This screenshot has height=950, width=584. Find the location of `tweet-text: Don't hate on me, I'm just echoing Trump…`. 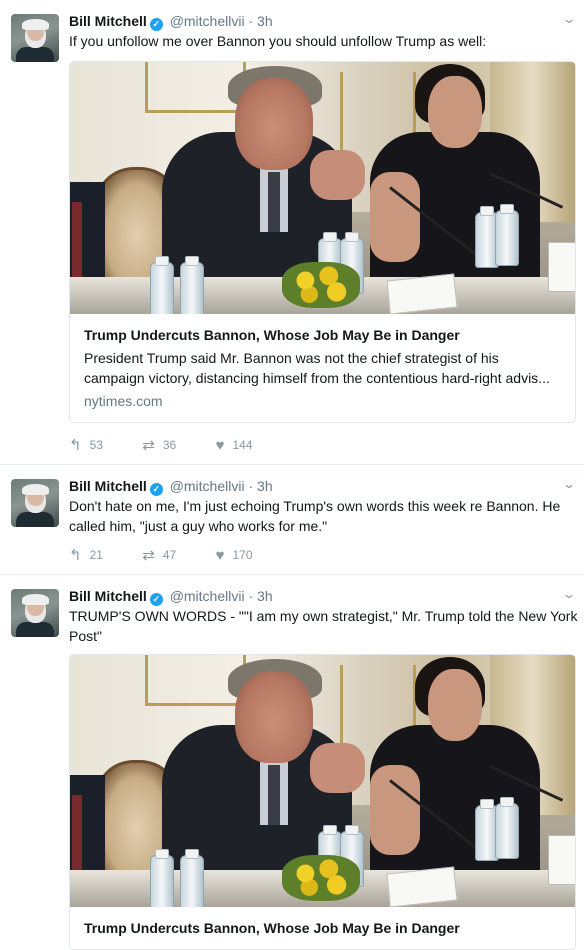

tweet-text: Don't hate on me, I'm just echoing Trump… is located at coordinates (315, 516).